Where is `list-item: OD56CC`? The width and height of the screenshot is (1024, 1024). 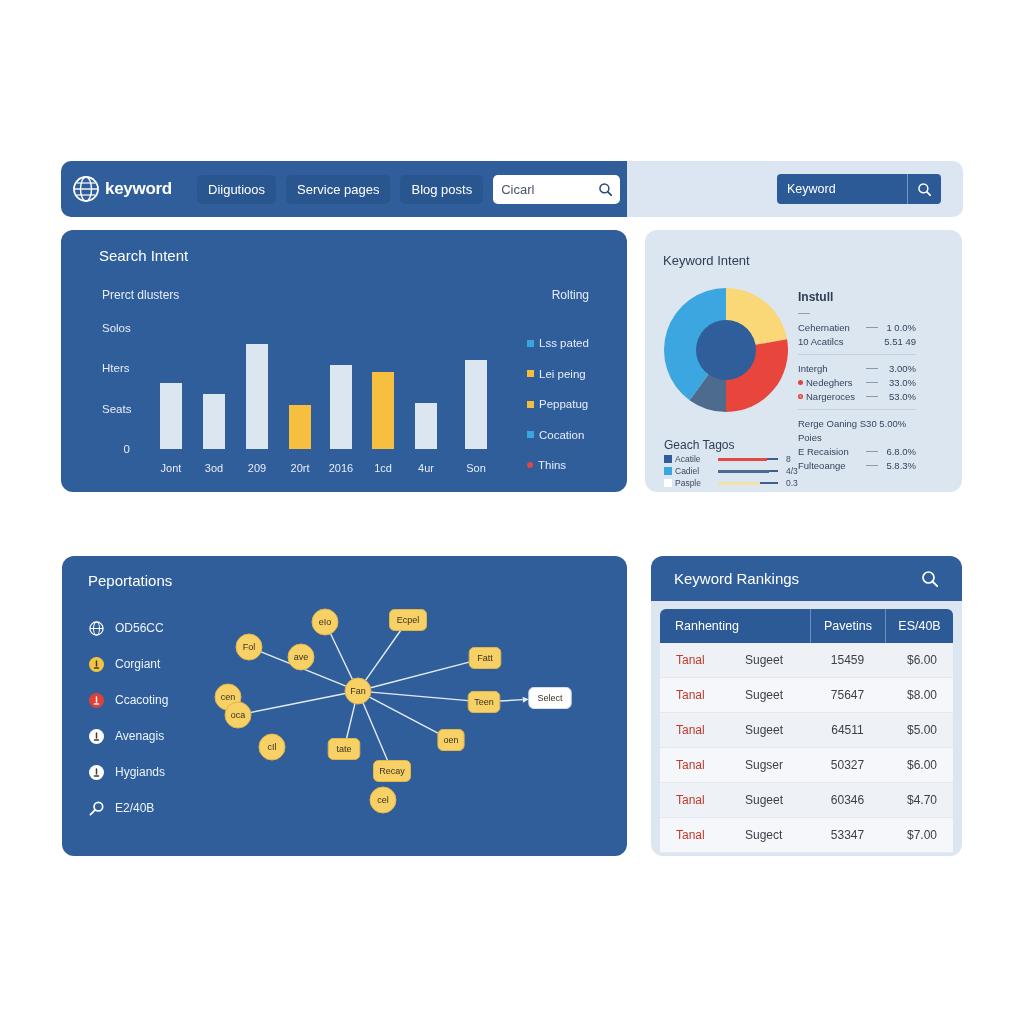
list-item: OD56CC is located at coordinates (126, 628).